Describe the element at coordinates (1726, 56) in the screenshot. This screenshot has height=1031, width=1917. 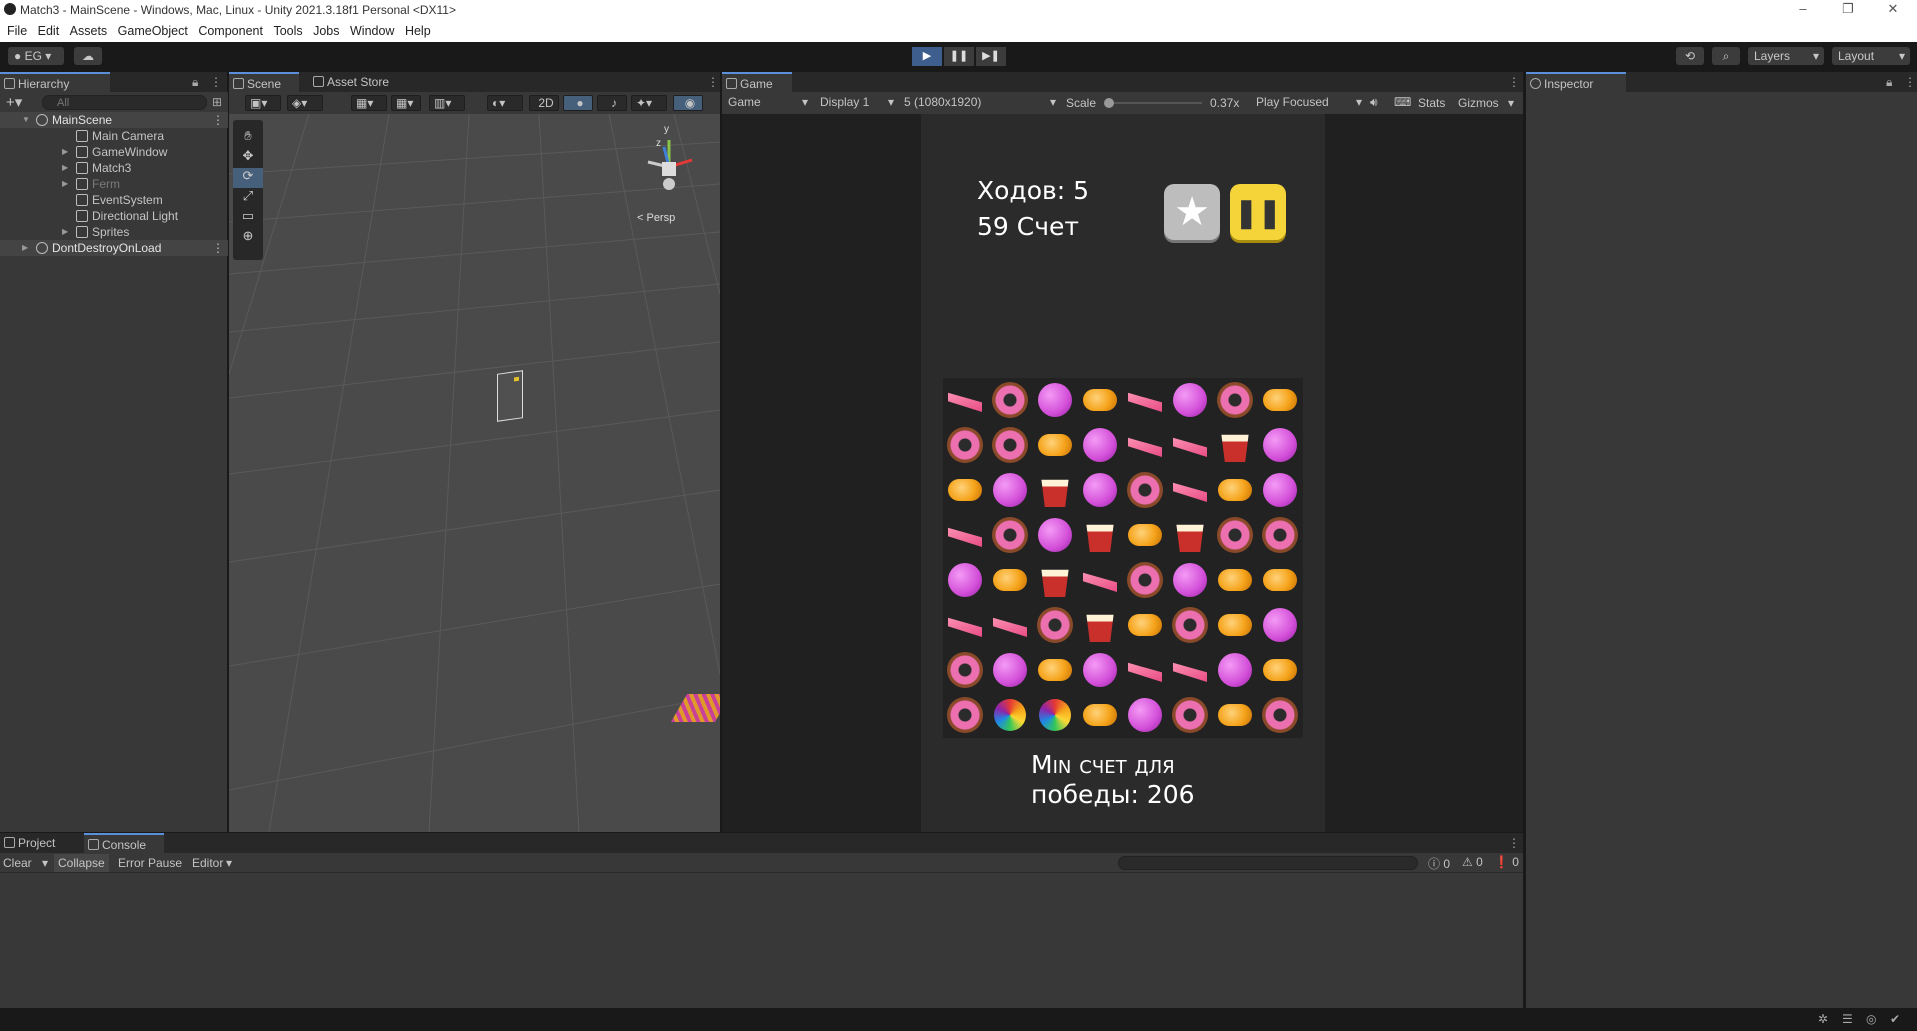
I see `search-button: ⌕` at that location.